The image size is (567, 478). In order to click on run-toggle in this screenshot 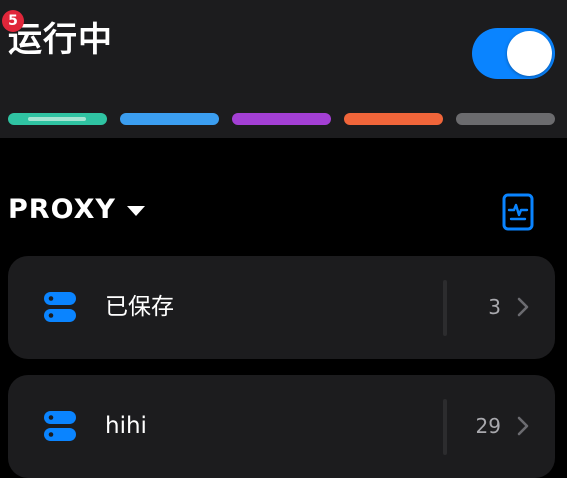, I will do `click(513, 53)`.